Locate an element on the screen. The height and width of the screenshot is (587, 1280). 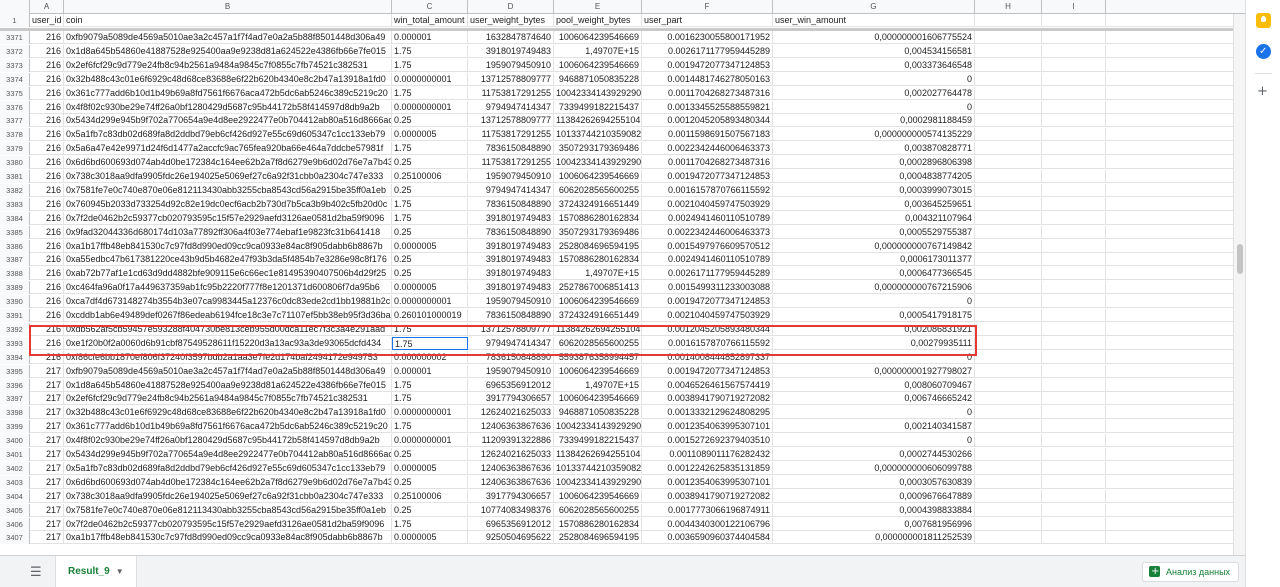
cell-user-part: 0.0011598691507567183 is located at coordinates (707, 135).